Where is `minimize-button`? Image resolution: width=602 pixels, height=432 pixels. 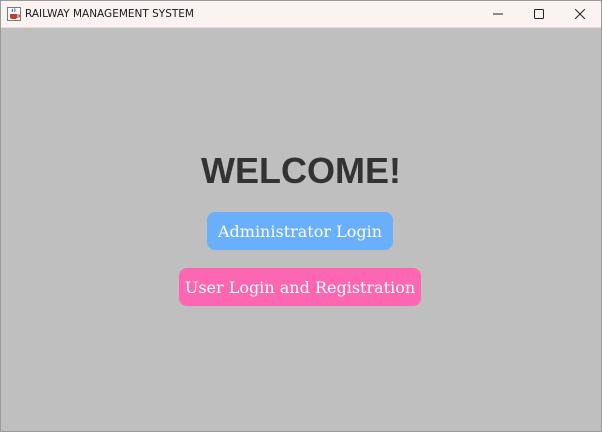 minimize-button is located at coordinates (498, 14).